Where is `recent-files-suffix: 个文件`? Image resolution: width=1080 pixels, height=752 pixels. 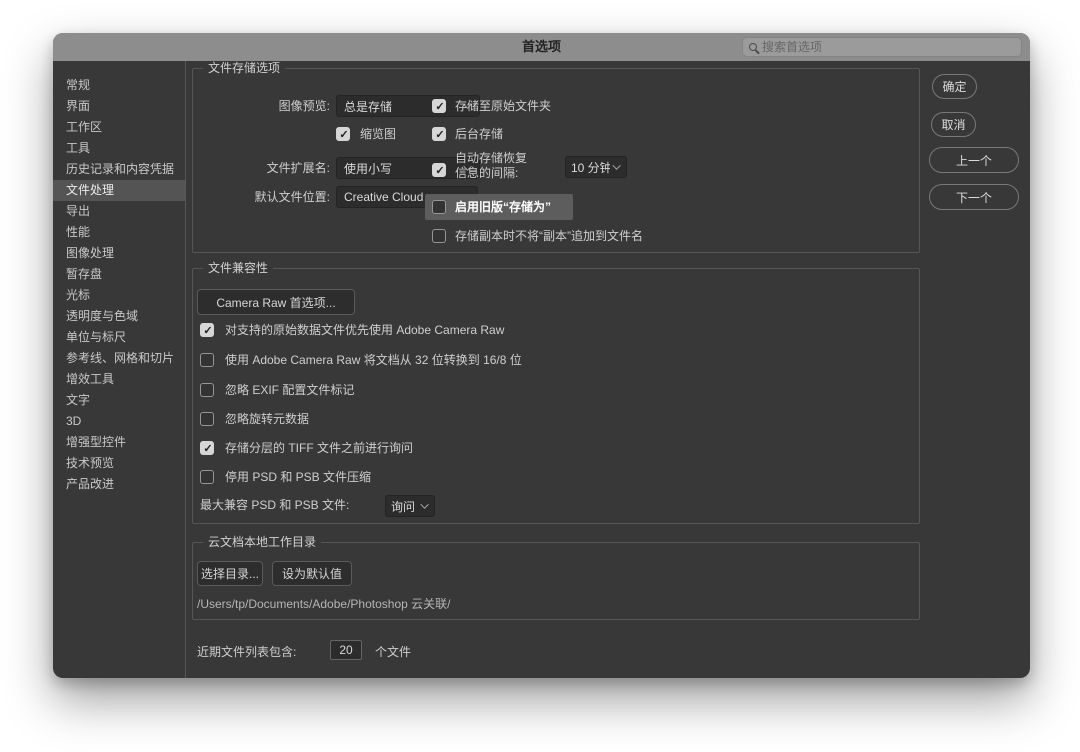 recent-files-suffix: 个文件 is located at coordinates (393, 652).